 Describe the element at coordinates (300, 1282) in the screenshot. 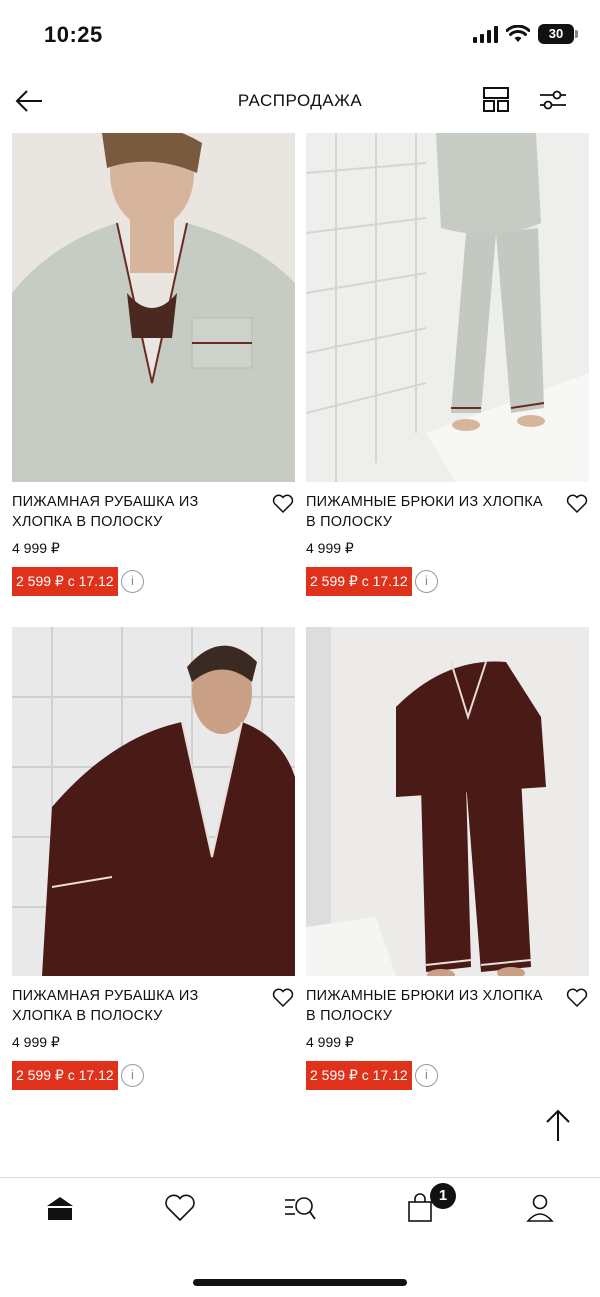

I see `home-indicator` at that location.